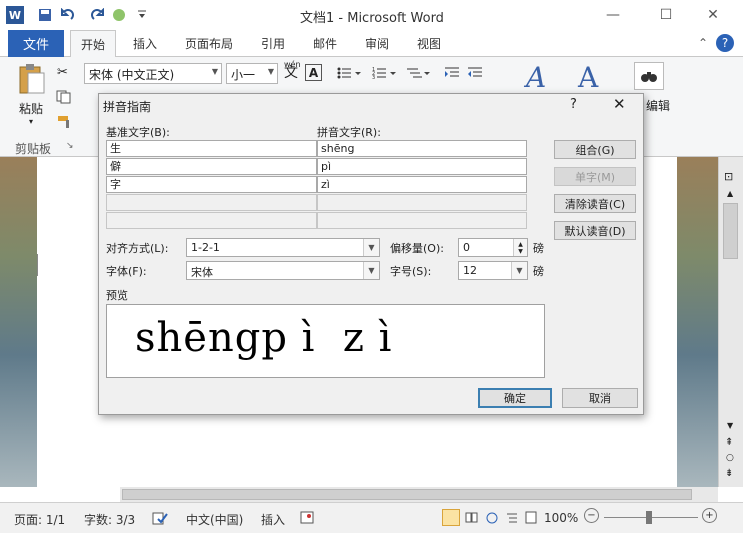  Describe the element at coordinates (67, 15) in the screenshot. I see `undo-icon` at that location.